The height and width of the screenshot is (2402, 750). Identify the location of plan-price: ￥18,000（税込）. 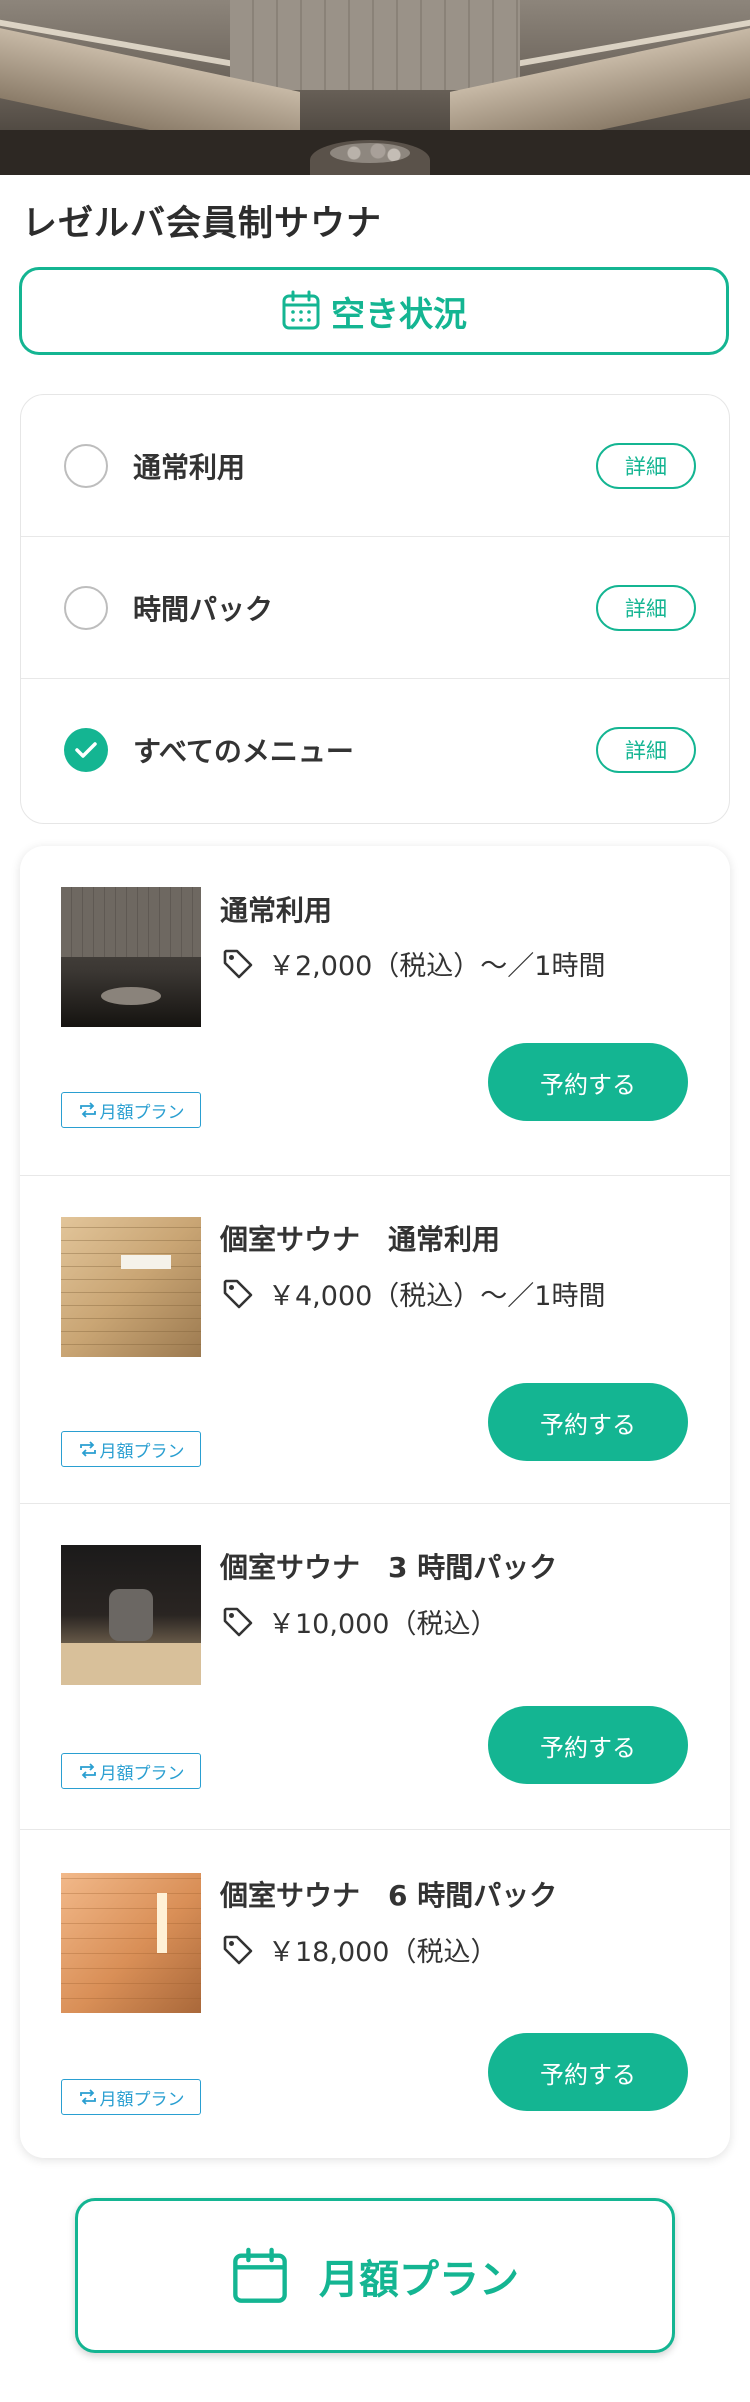
(359, 1949).